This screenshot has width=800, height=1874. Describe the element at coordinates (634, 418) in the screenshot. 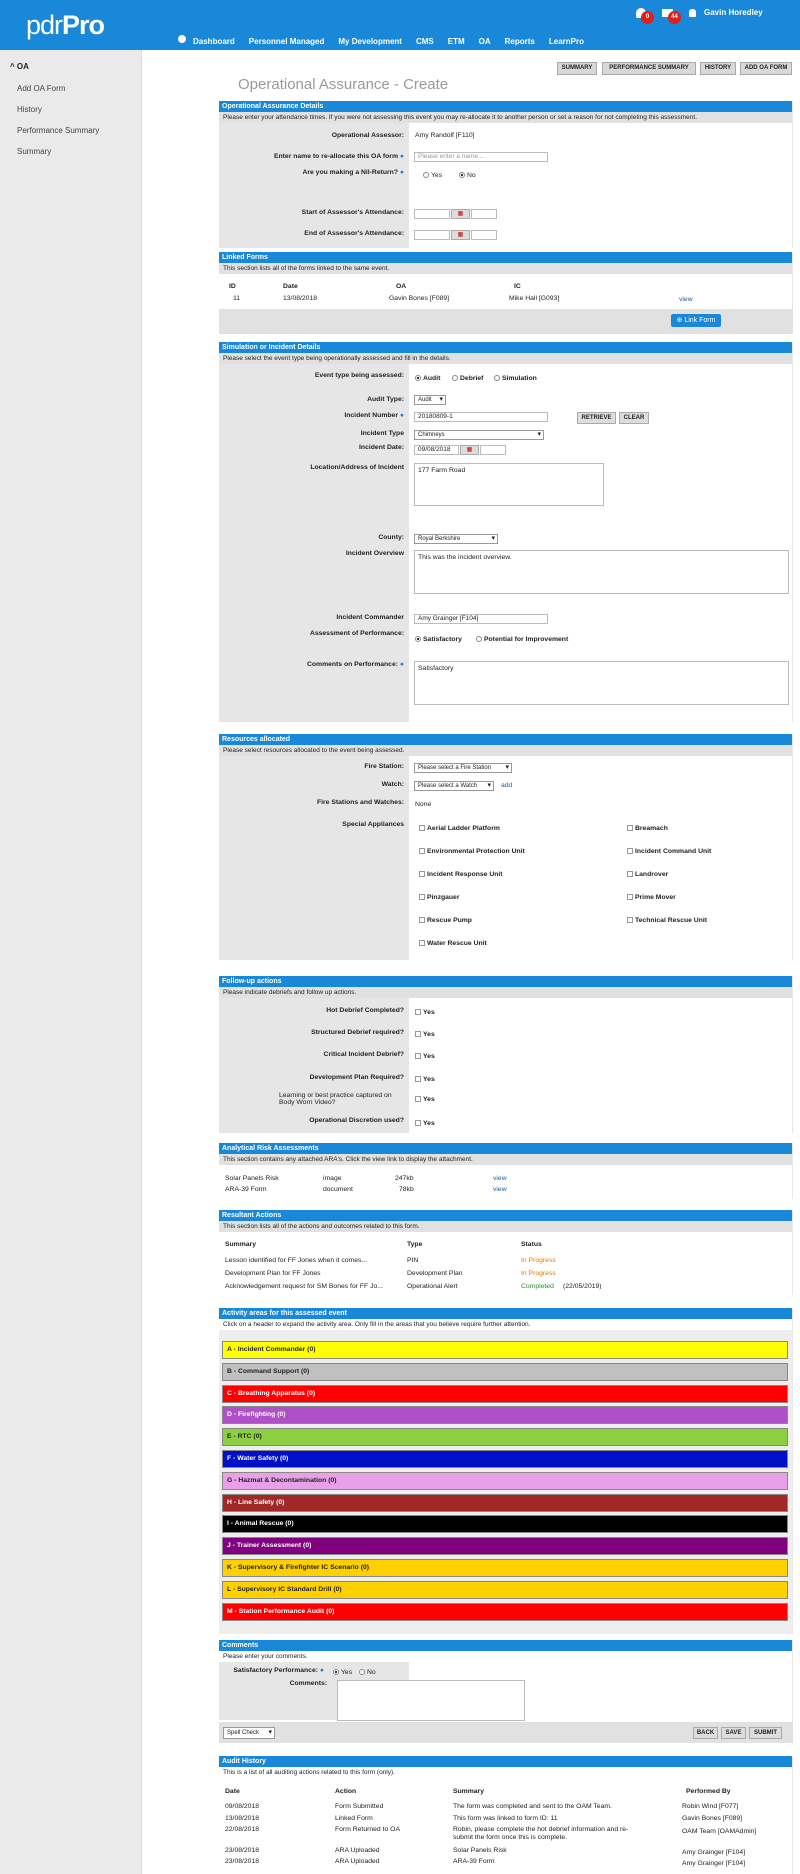

I see `clear-button: CLEAR` at that location.